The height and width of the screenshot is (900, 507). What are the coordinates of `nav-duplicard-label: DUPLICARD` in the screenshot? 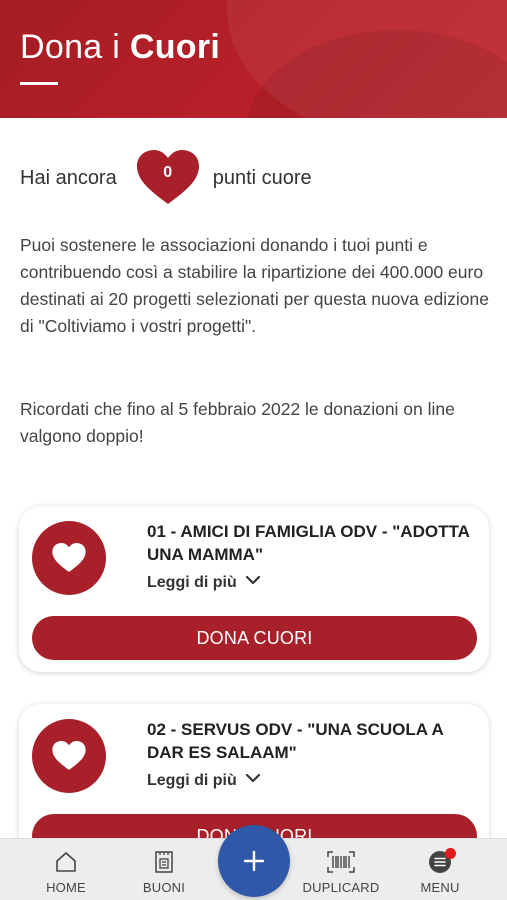 It's located at (341, 887).